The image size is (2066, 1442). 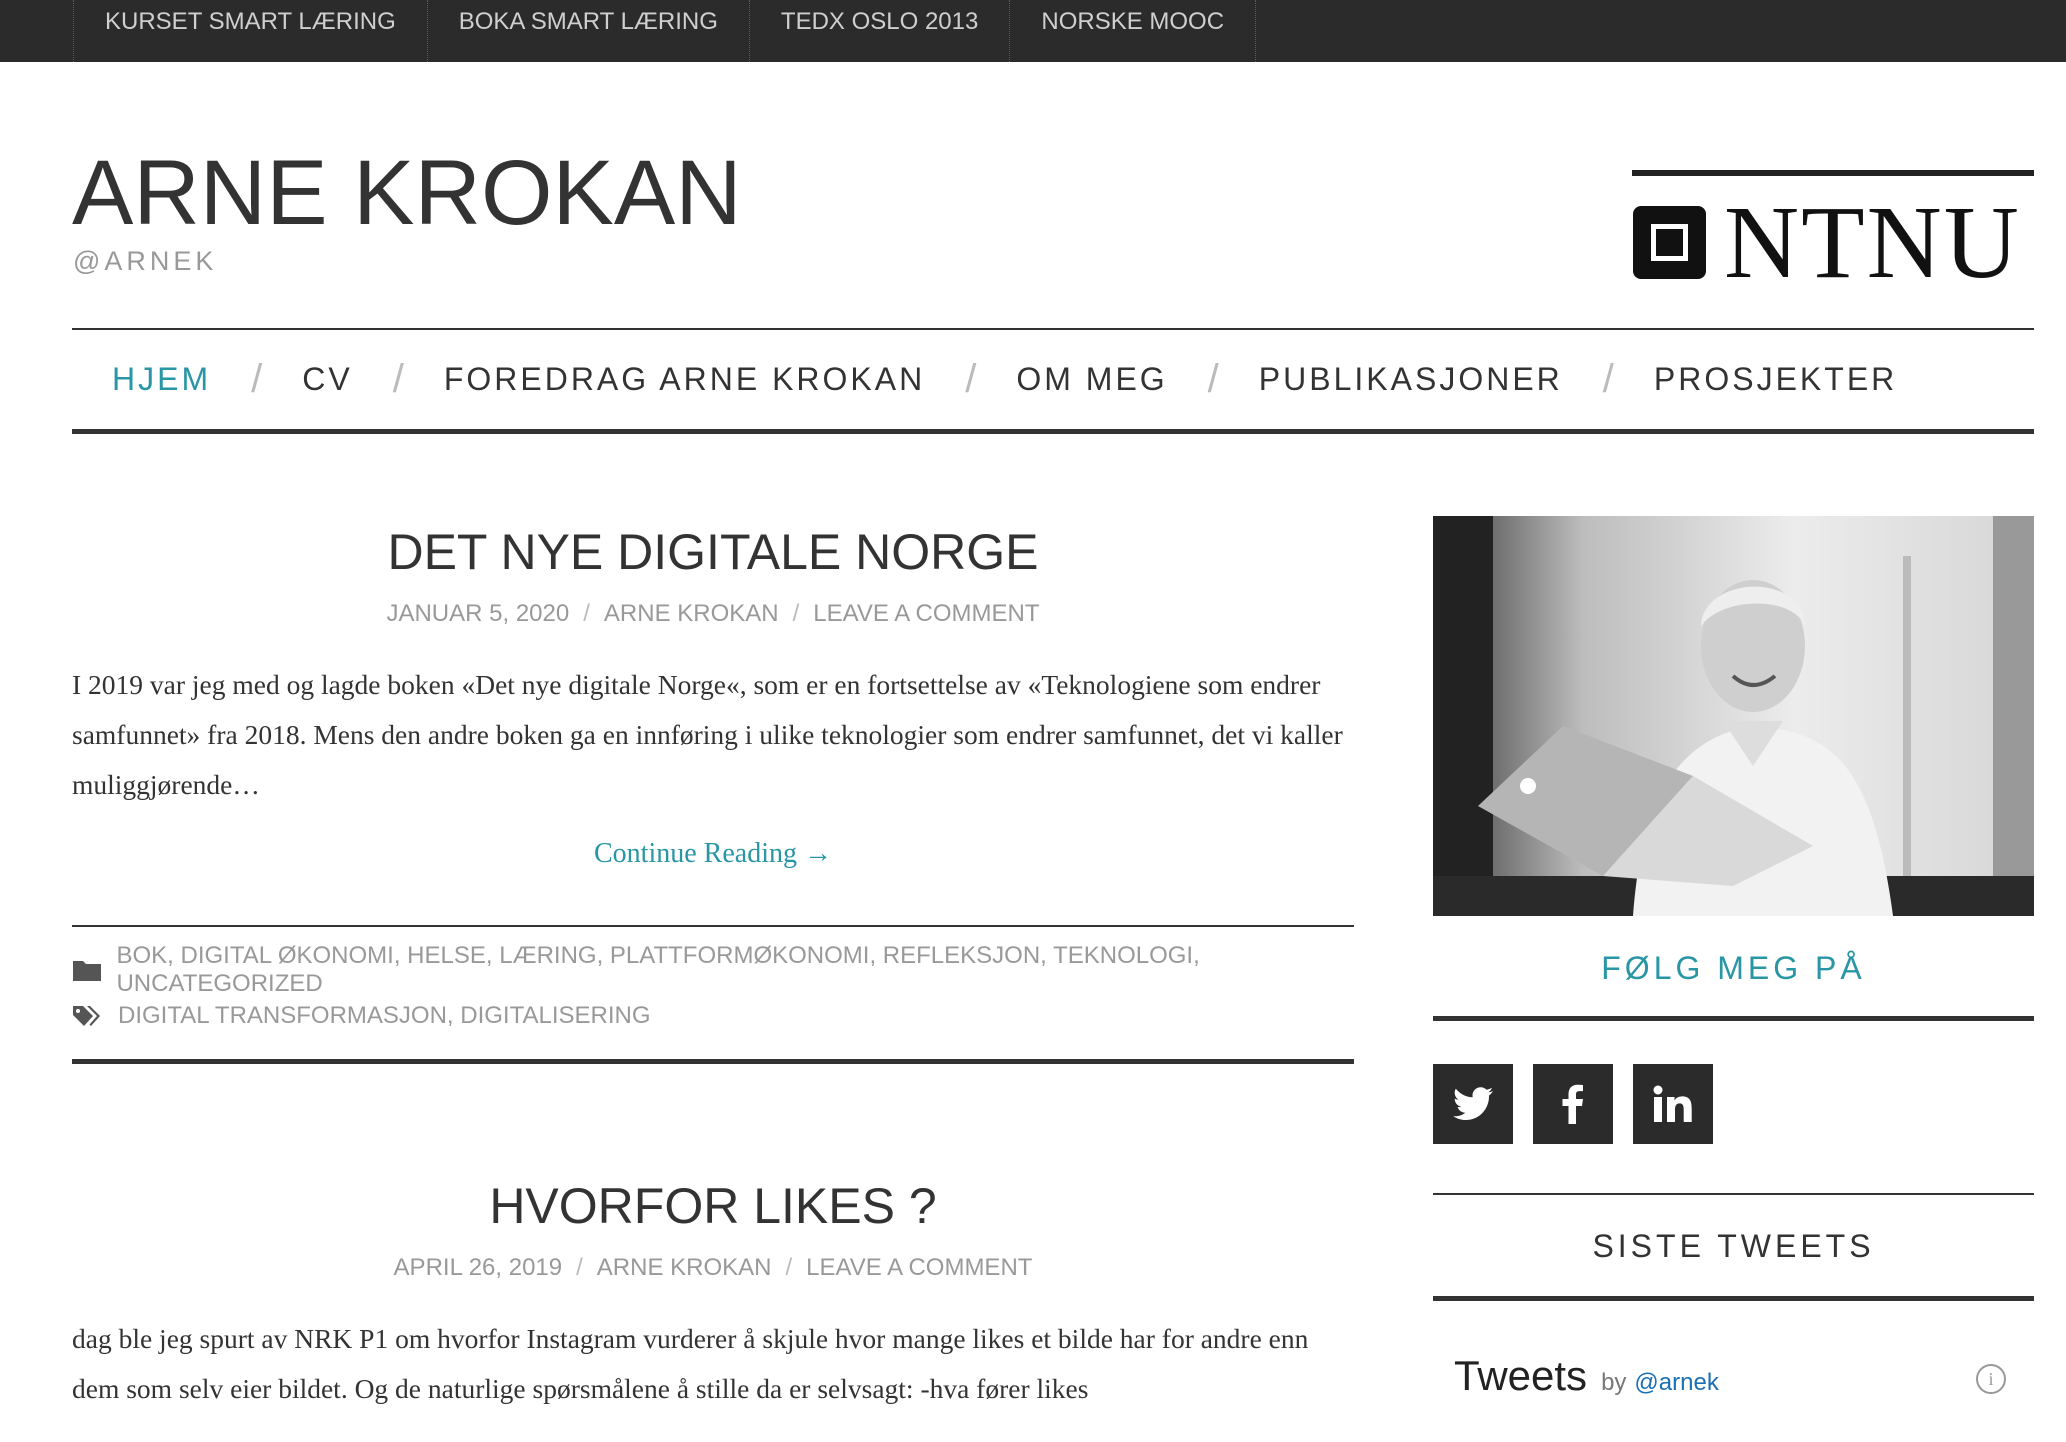 What do you see at coordinates (1872, 242) in the screenshot?
I see `logo-wordmark: NTNU` at bounding box center [1872, 242].